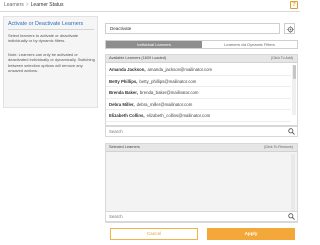  What do you see at coordinates (164, 104) in the screenshot?
I see `learner-email: debra_miller@mailinator.com` at bounding box center [164, 104].